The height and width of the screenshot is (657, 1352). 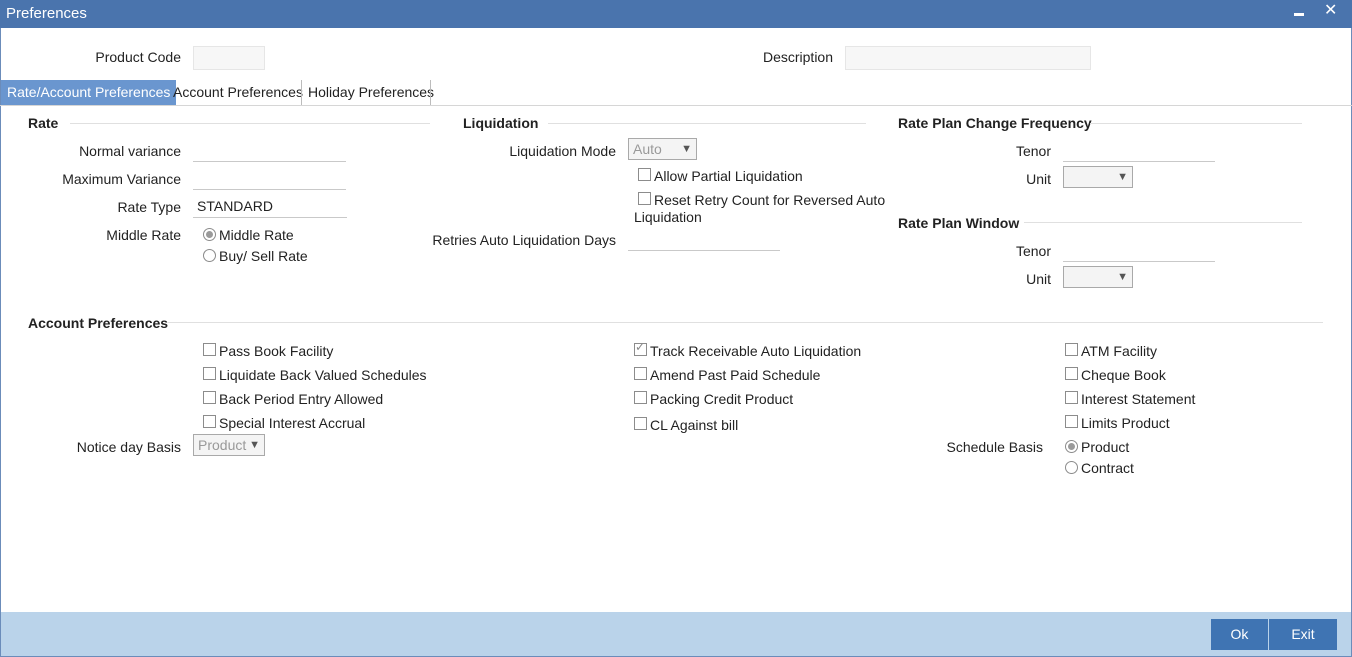 What do you see at coordinates (524, 240) in the screenshot?
I see `retries-auto-liquidation-days-label: Retries Auto Liquidation Days` at bounding box center [524, 240].